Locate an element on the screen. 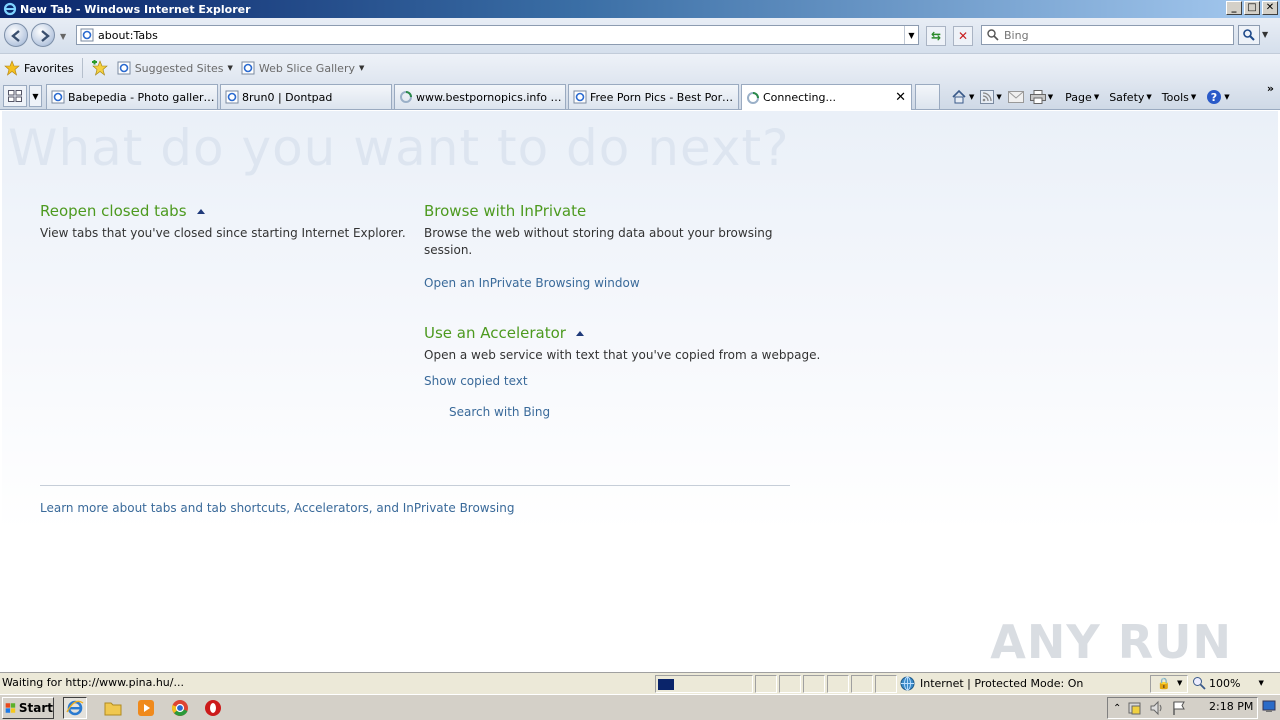 The width and height of the screenshot is (1280, 720). flag-icon is located at coordinates (1179, 708).